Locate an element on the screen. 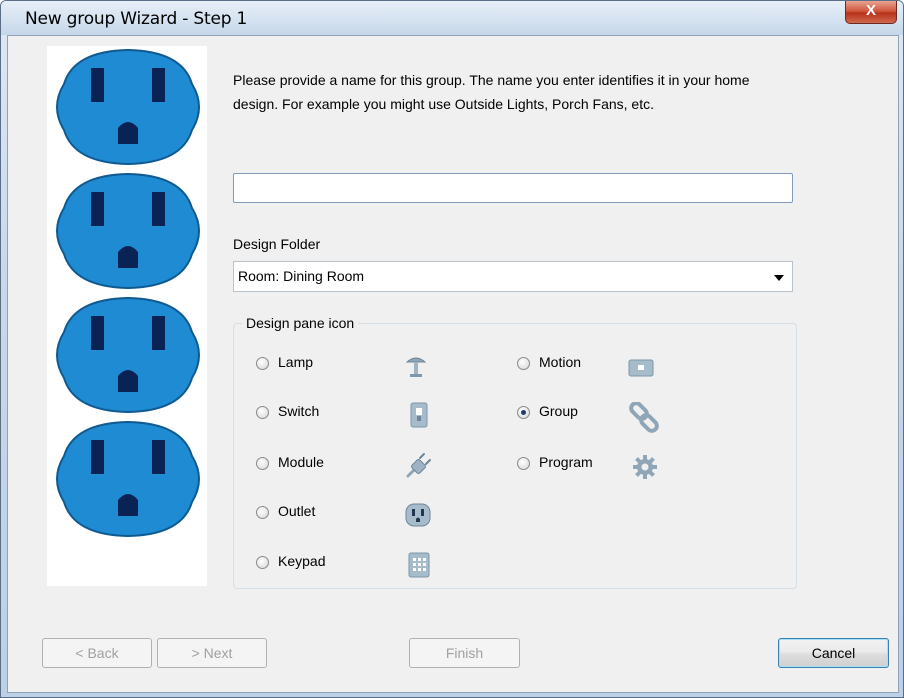  close-icon: X is located at coordinates (870, 10).